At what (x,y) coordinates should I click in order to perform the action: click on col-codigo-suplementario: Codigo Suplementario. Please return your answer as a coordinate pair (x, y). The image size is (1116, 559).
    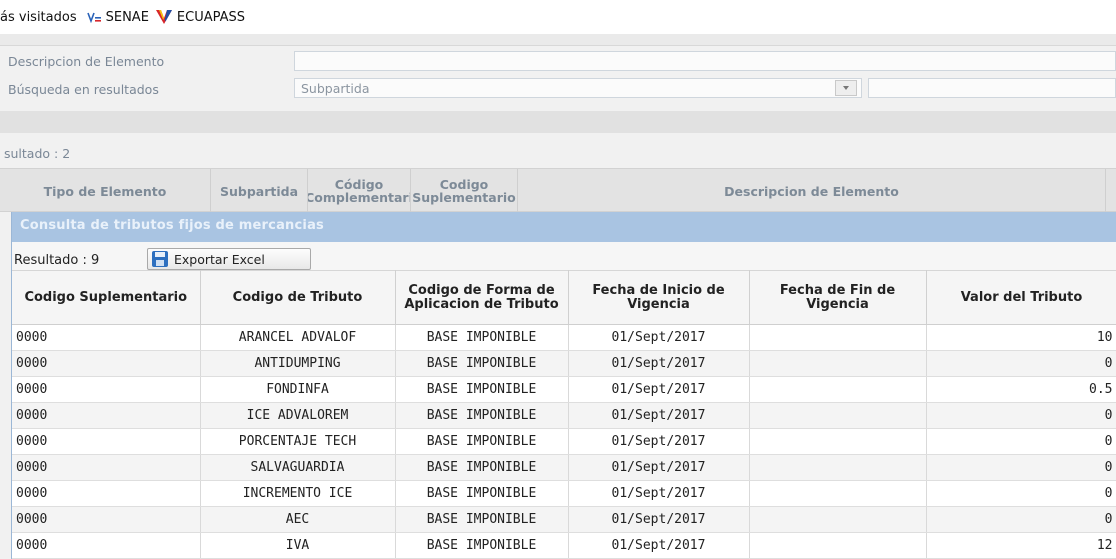
    Looking at the image, I should click on (106, 297).